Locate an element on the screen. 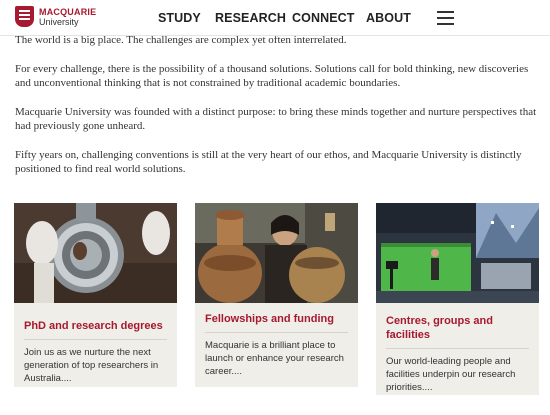  nav-study: STUDY is located at coordinates (179, 18).